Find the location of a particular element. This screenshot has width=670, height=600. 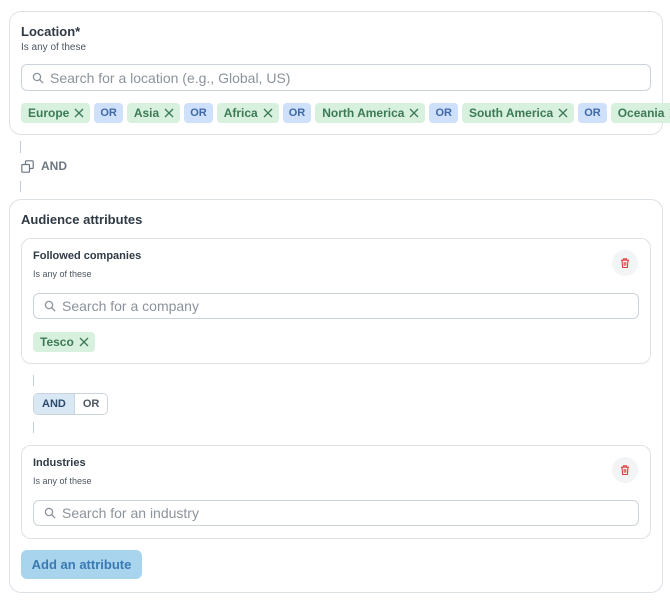

and-connector-label: AND is located at coordinates (54, 166).